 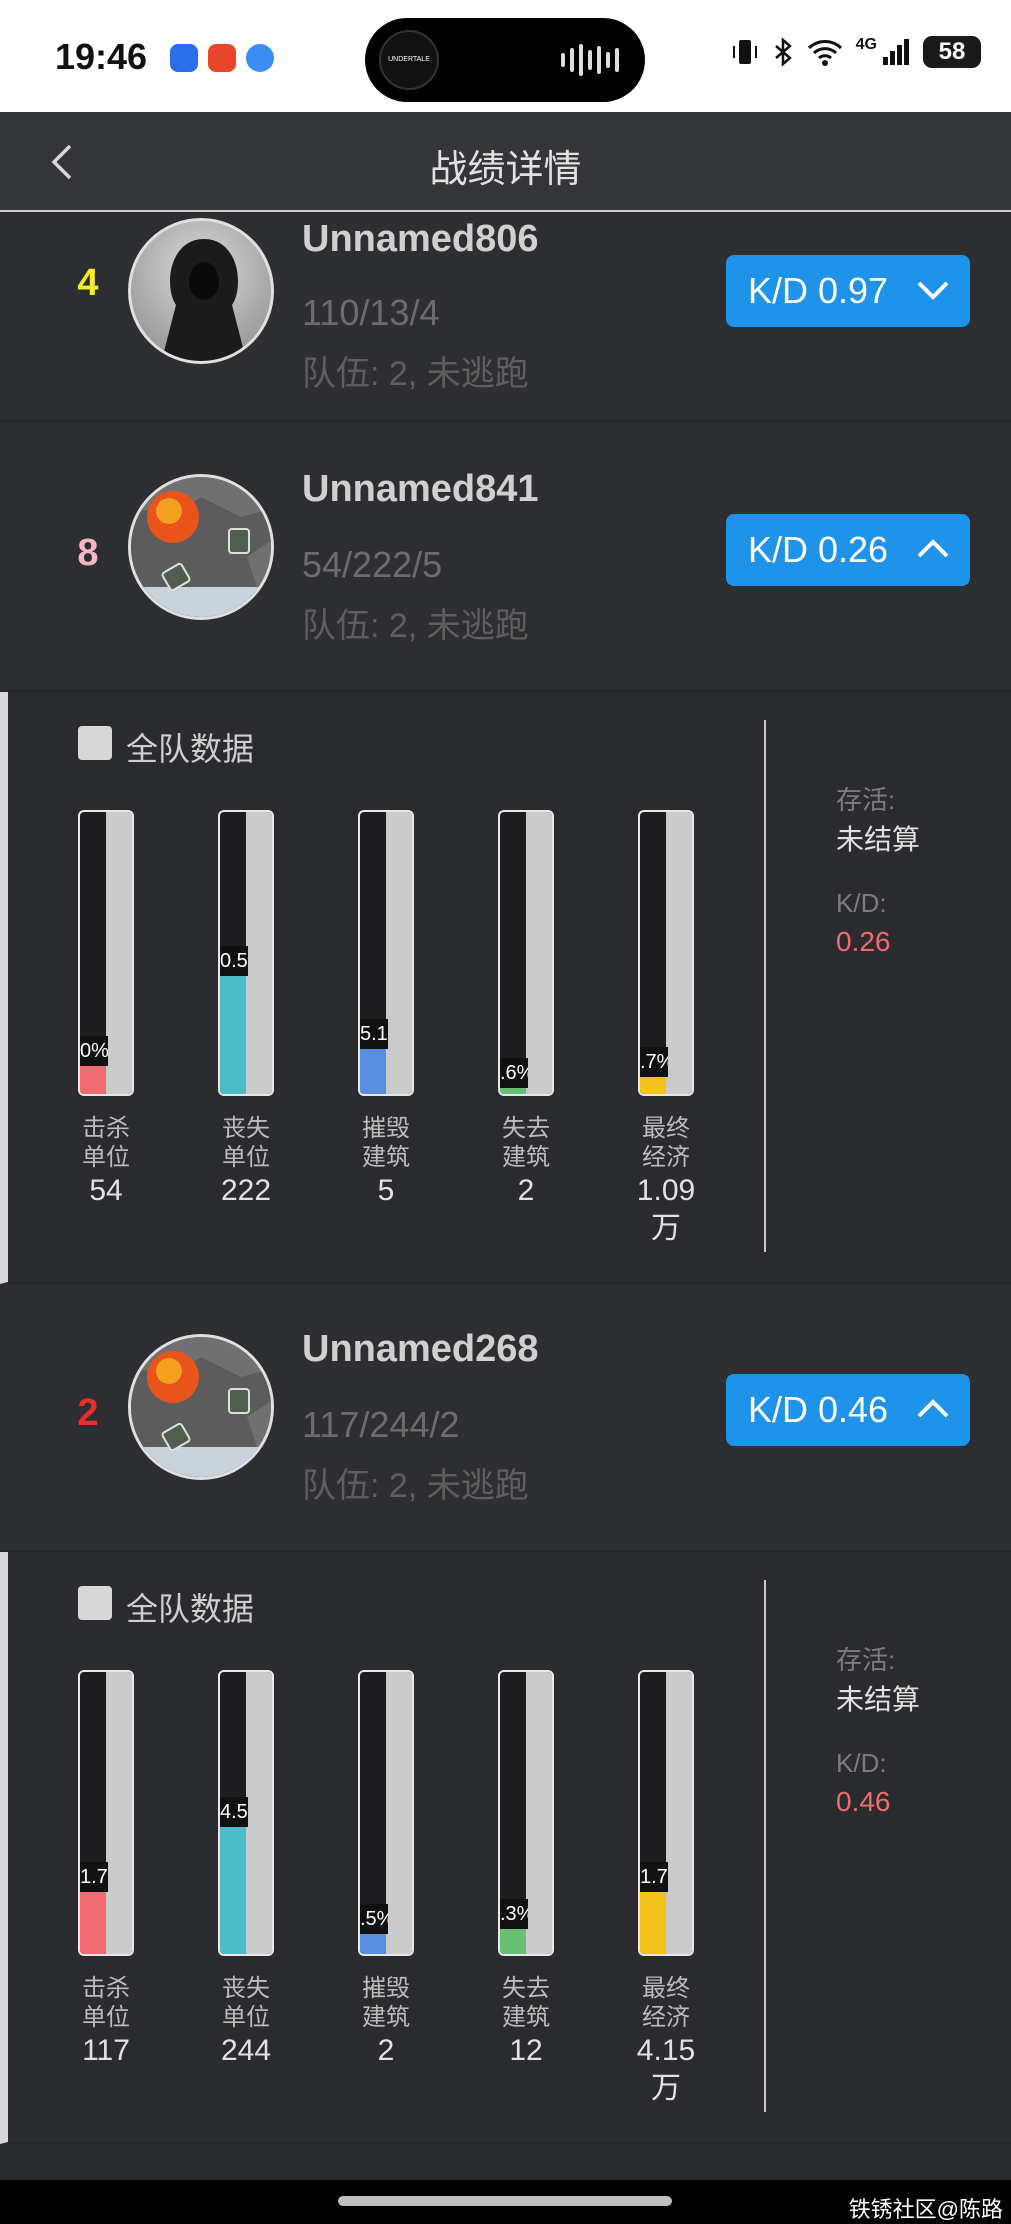 I want to click on stat-value: 12, so click(x=526, y=2050).